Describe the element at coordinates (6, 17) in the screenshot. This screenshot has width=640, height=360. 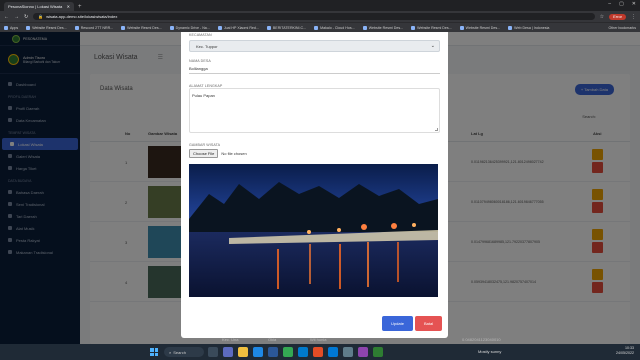
I see `back-icon: ←` at that location.